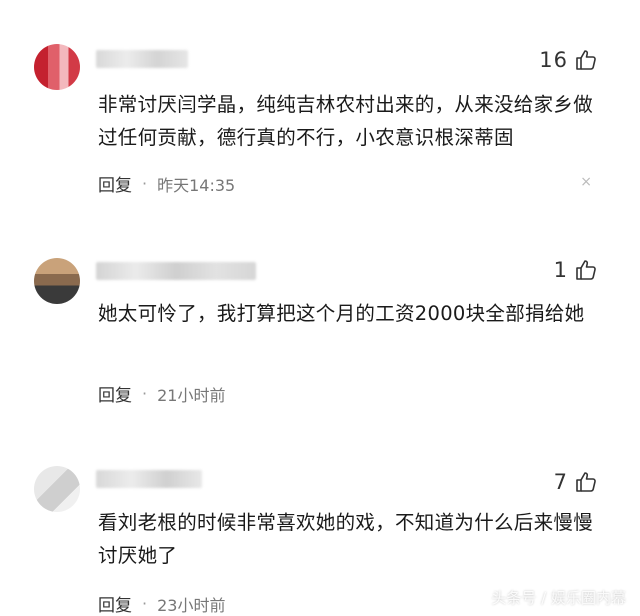 The image size is (640, 616). Describe the element at coordinates (346, 539) in the screenshot. I see `comment-text: 看刘老根的时候非常喜欢她的戏，不知道为什么后来慢慢讨厌她了` at that location.